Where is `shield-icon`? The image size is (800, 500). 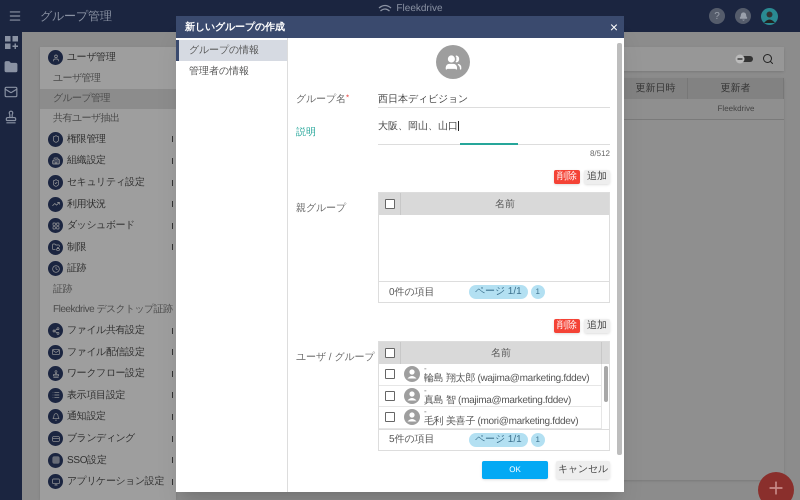 shield-icon is located at coordinates (55, 139).